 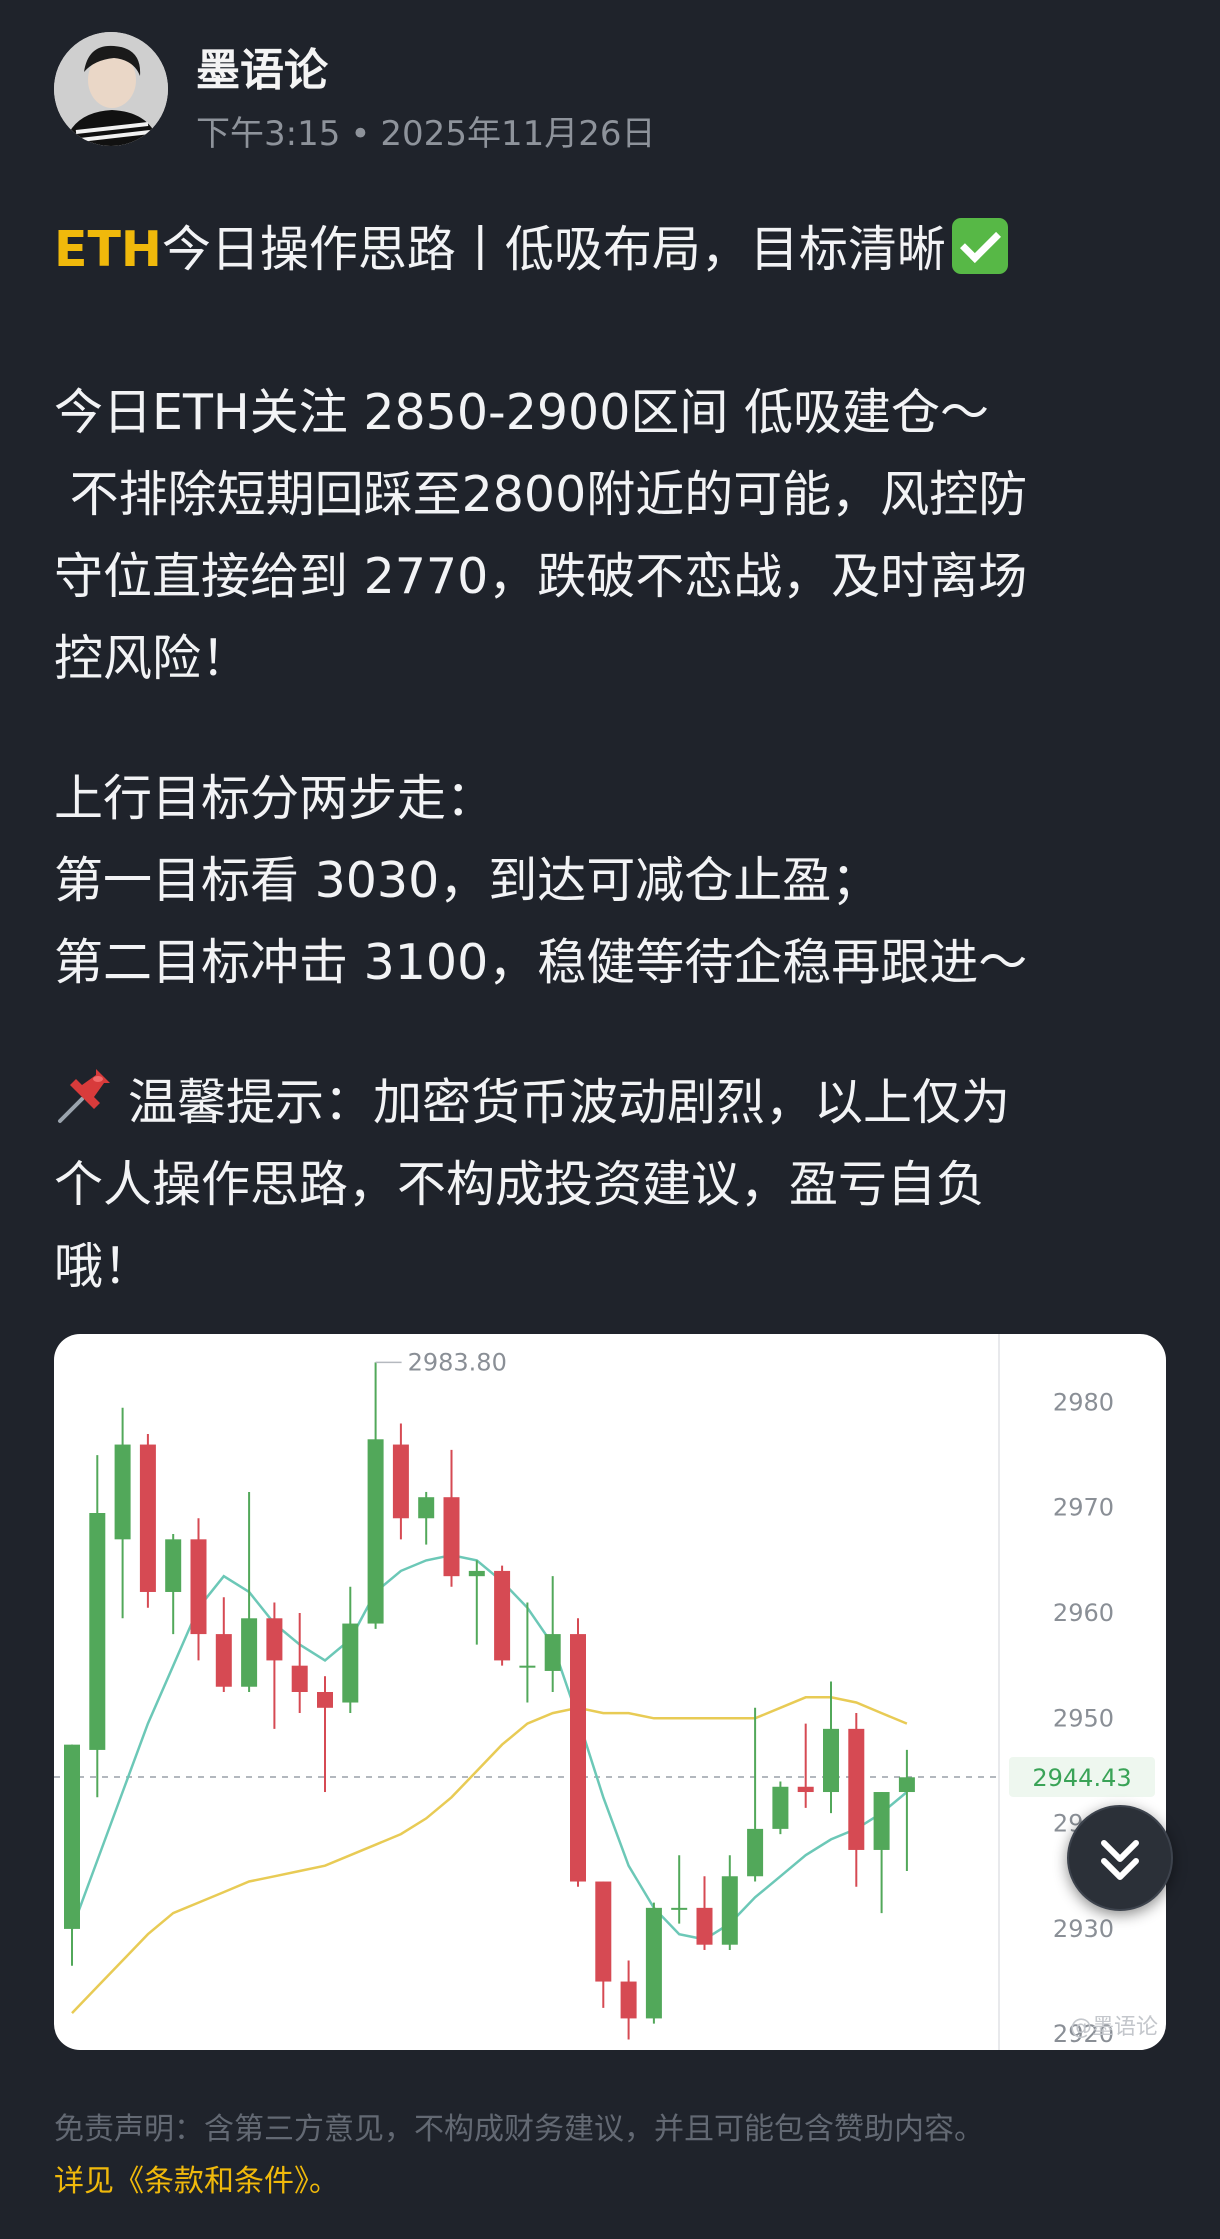 What do you see at coordinates (1083, 1508) in the screenshot?
I see `y-tick-label: 2970` at bounding box center [1083, 1508].